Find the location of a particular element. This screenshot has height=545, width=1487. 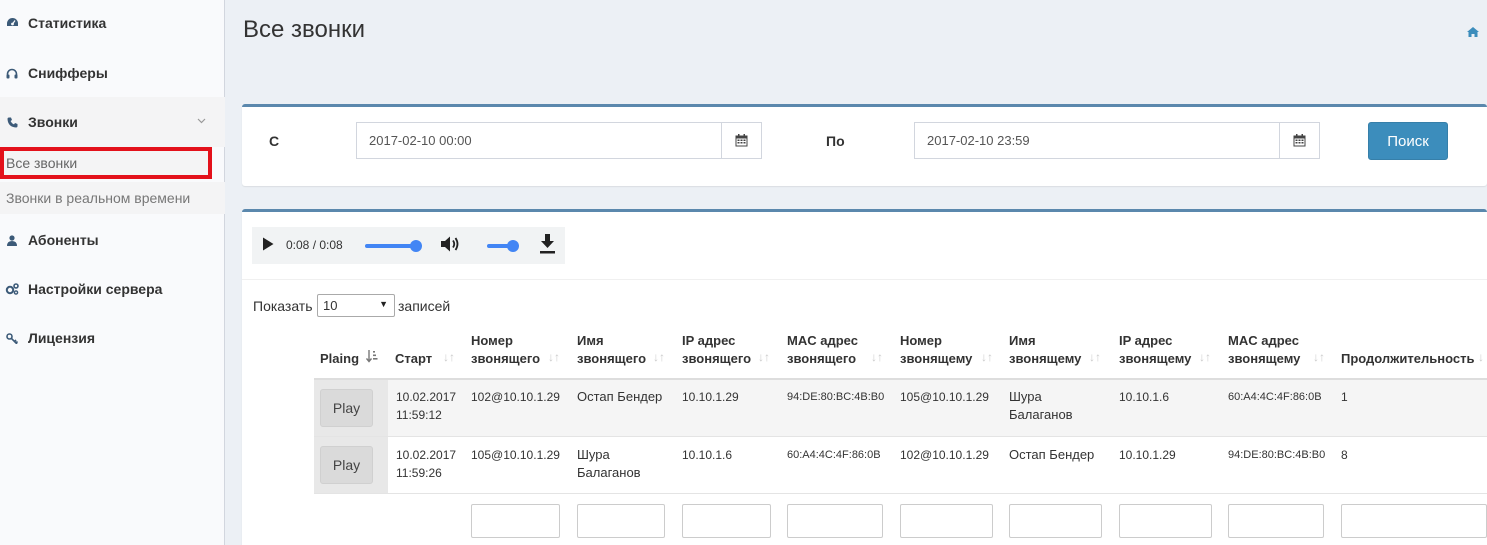

chevron-down-icon is located at coordinates (201, 121).